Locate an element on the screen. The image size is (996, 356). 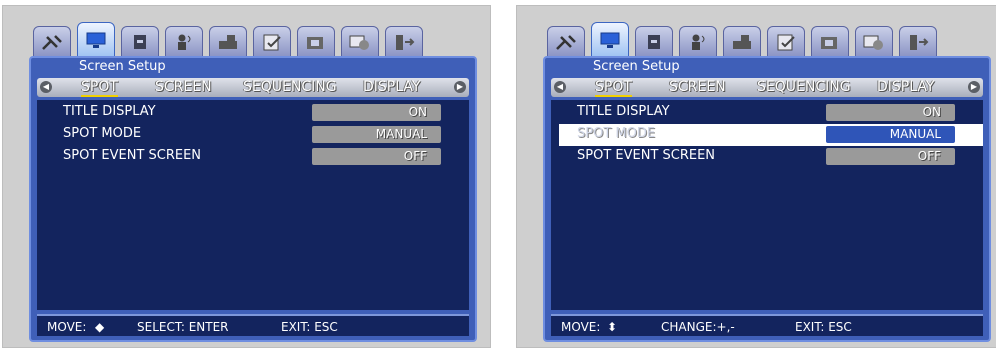
up-down-arrows-icon: ⬍ is located at coordinates (612, 327).